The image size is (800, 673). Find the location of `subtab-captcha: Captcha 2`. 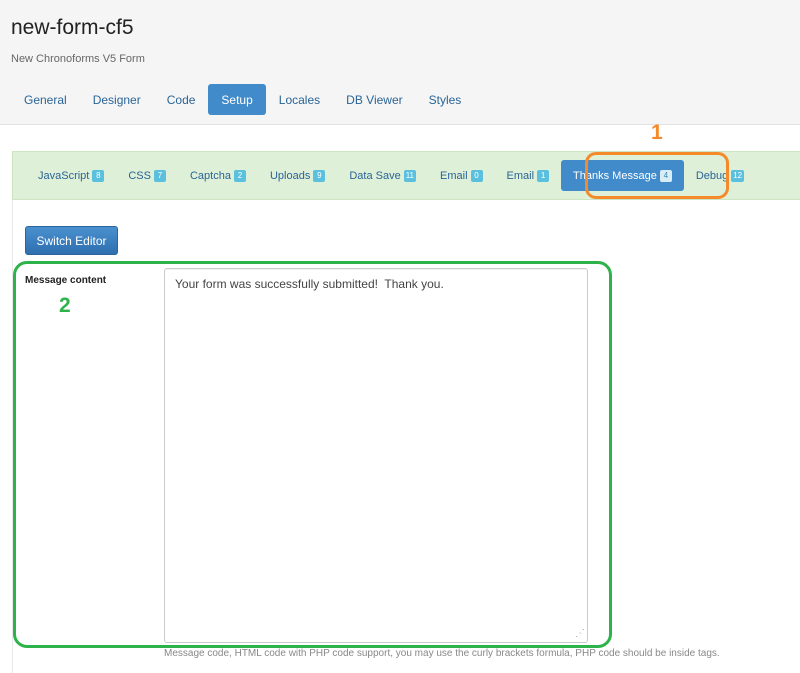

subtab-captcha: Captcha 2 is located at coordinates (218, 175).